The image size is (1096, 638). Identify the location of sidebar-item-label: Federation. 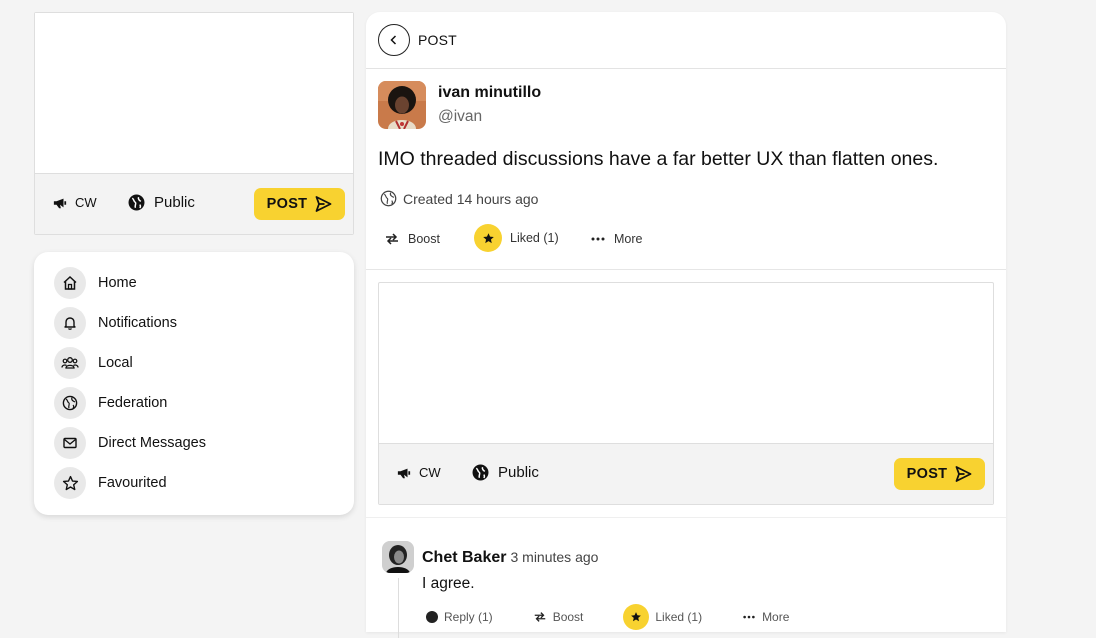
(133, 403).